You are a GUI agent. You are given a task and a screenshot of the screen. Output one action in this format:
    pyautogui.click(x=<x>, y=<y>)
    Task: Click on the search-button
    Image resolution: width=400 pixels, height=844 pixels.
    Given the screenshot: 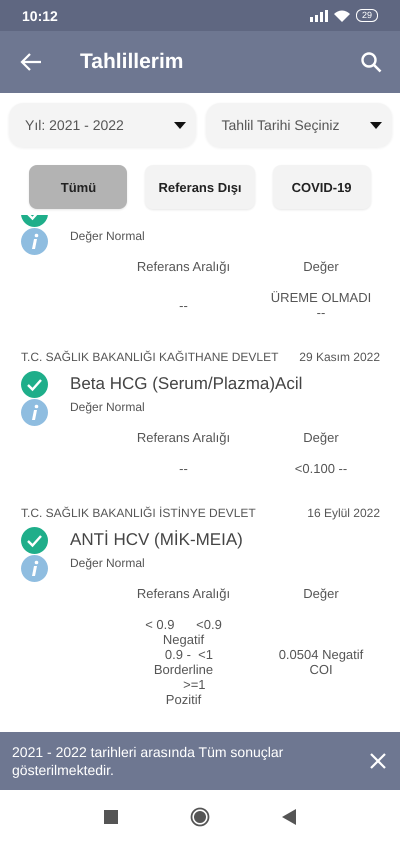 What is the action you would take?
    pyautogui.click(x=371, y=62)
    